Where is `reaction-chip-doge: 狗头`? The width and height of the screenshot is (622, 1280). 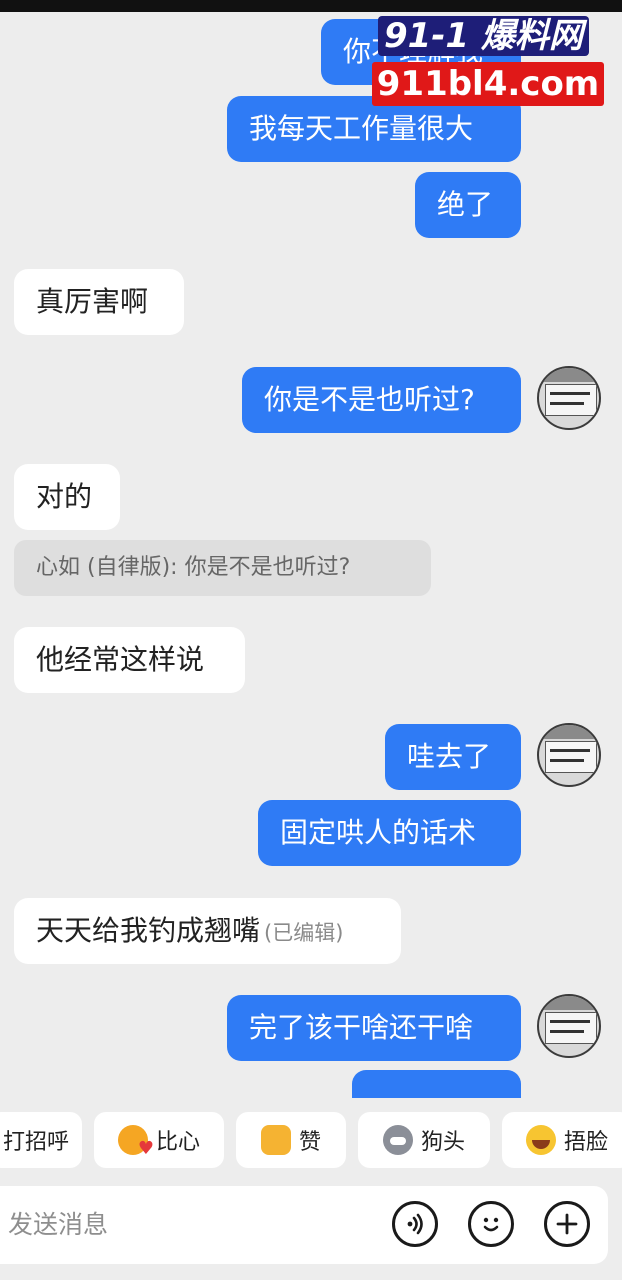
reaction-chip-doge: 狗头 is located at coordinates (424, 1140).